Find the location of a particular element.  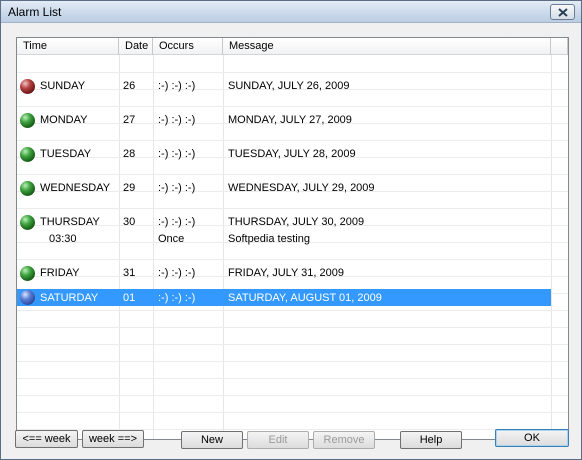

column-header-filler is located at coordinates (559, 46).